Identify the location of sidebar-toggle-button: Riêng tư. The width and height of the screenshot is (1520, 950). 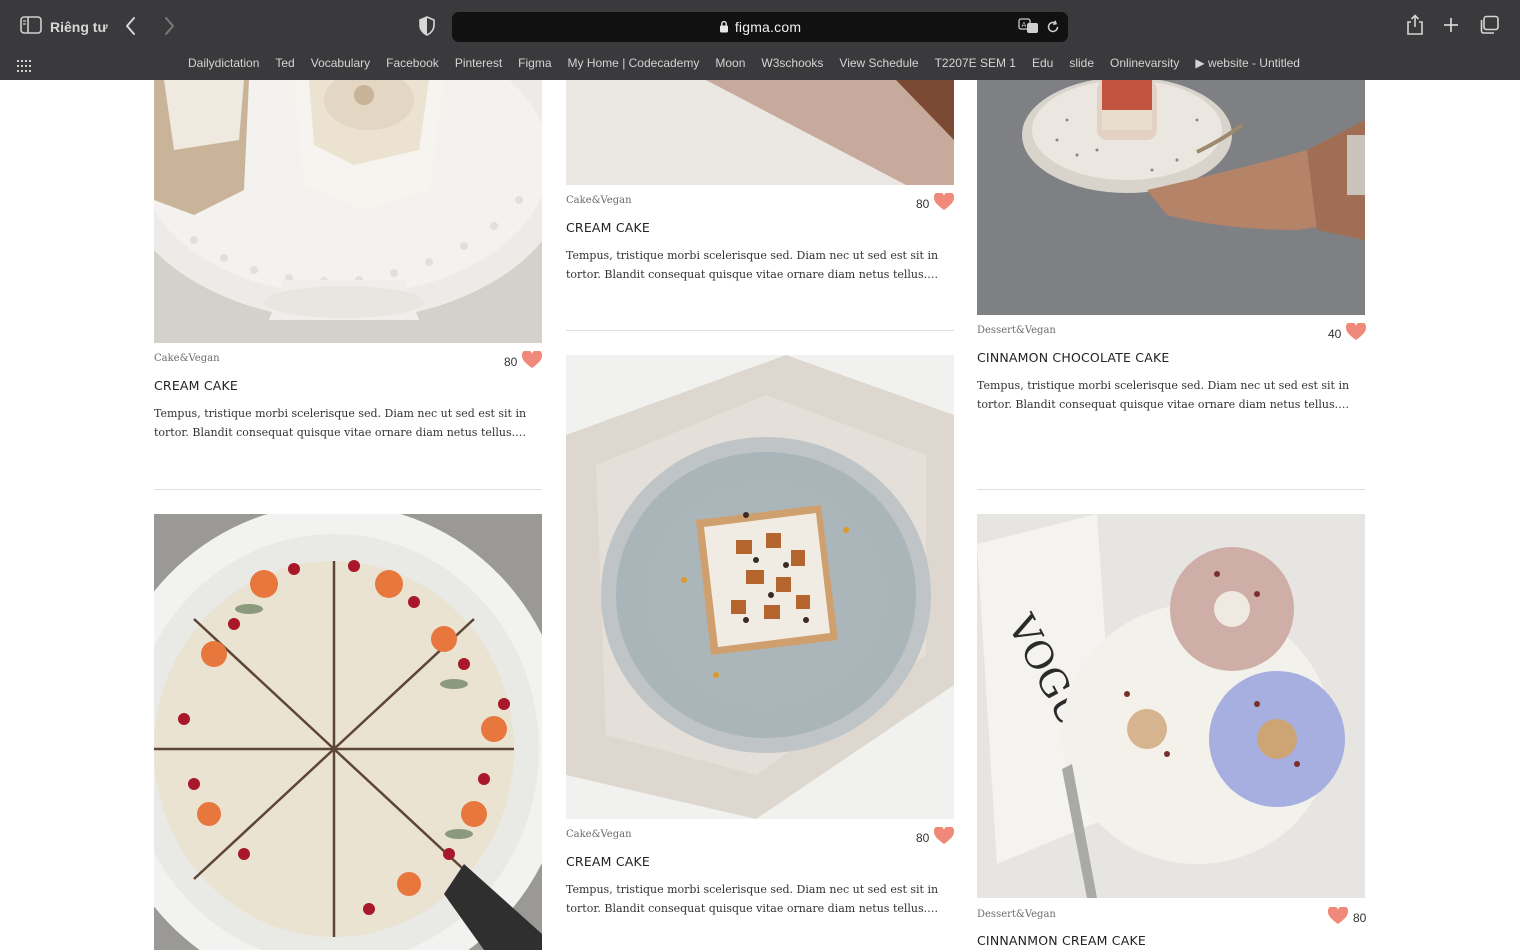
(65, 27).